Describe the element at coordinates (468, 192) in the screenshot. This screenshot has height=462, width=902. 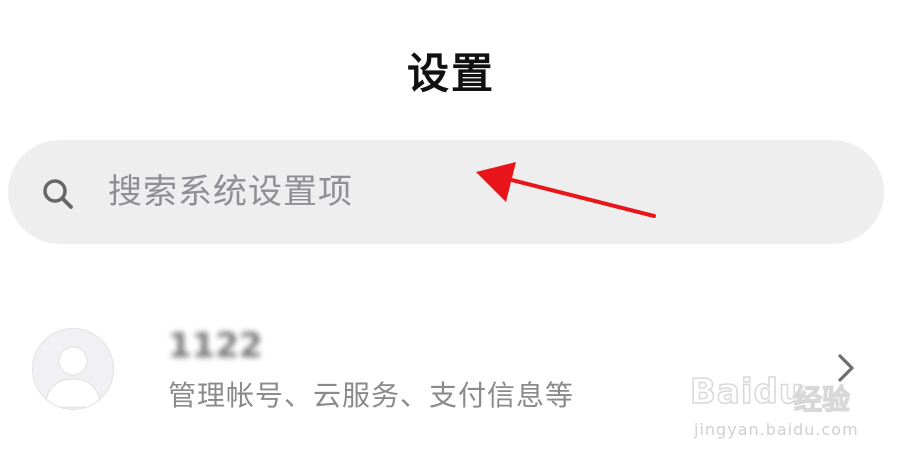
I see `search-input` at that location.